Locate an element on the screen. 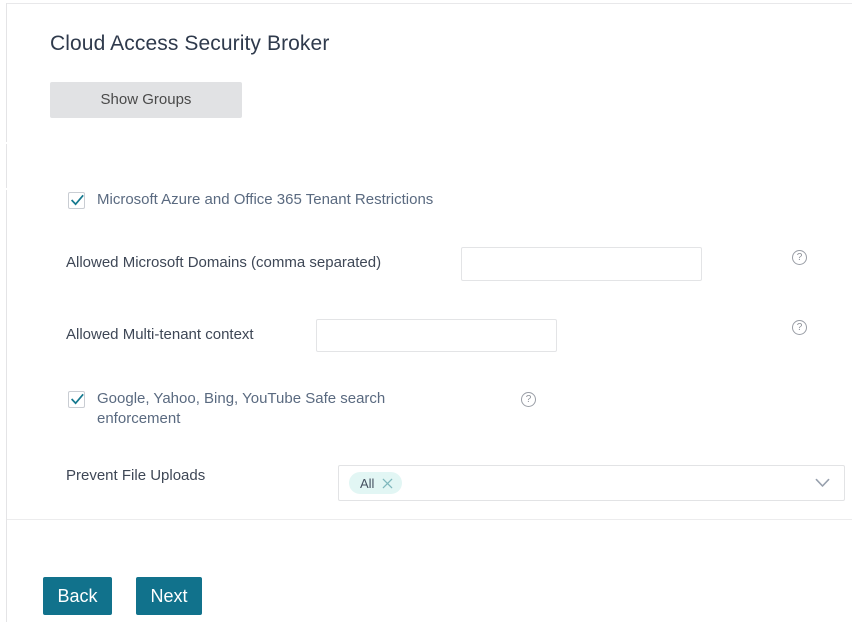 The height and width of the screenshot is (622, 852). selected-tag: All is located at coordinates (376, 483).